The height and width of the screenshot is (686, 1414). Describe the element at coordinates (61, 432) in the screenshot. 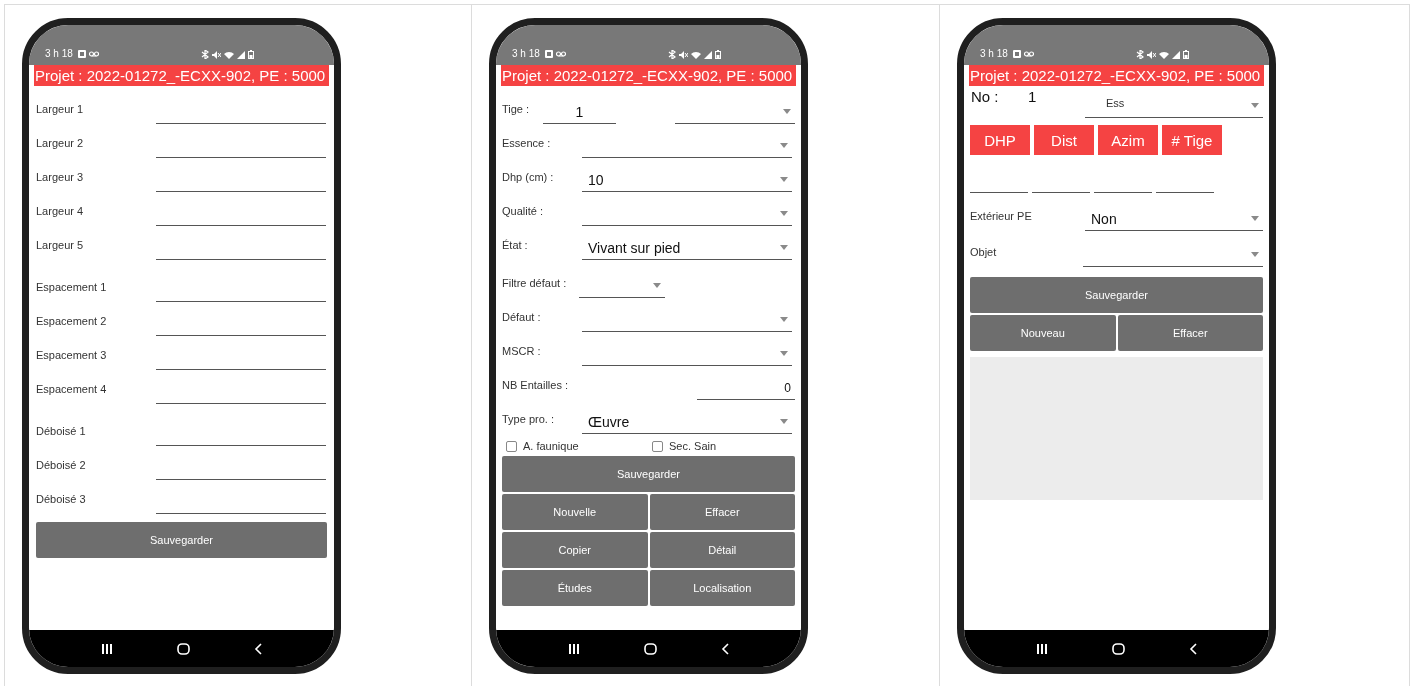

I see `field-label: Déboisé 1` at that location.